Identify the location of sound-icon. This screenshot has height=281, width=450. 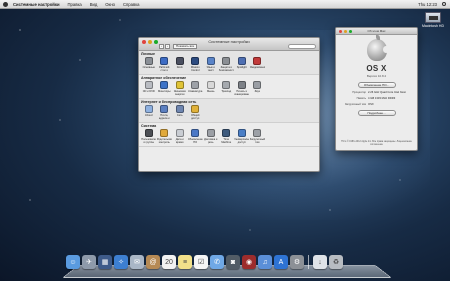
(257, 85).